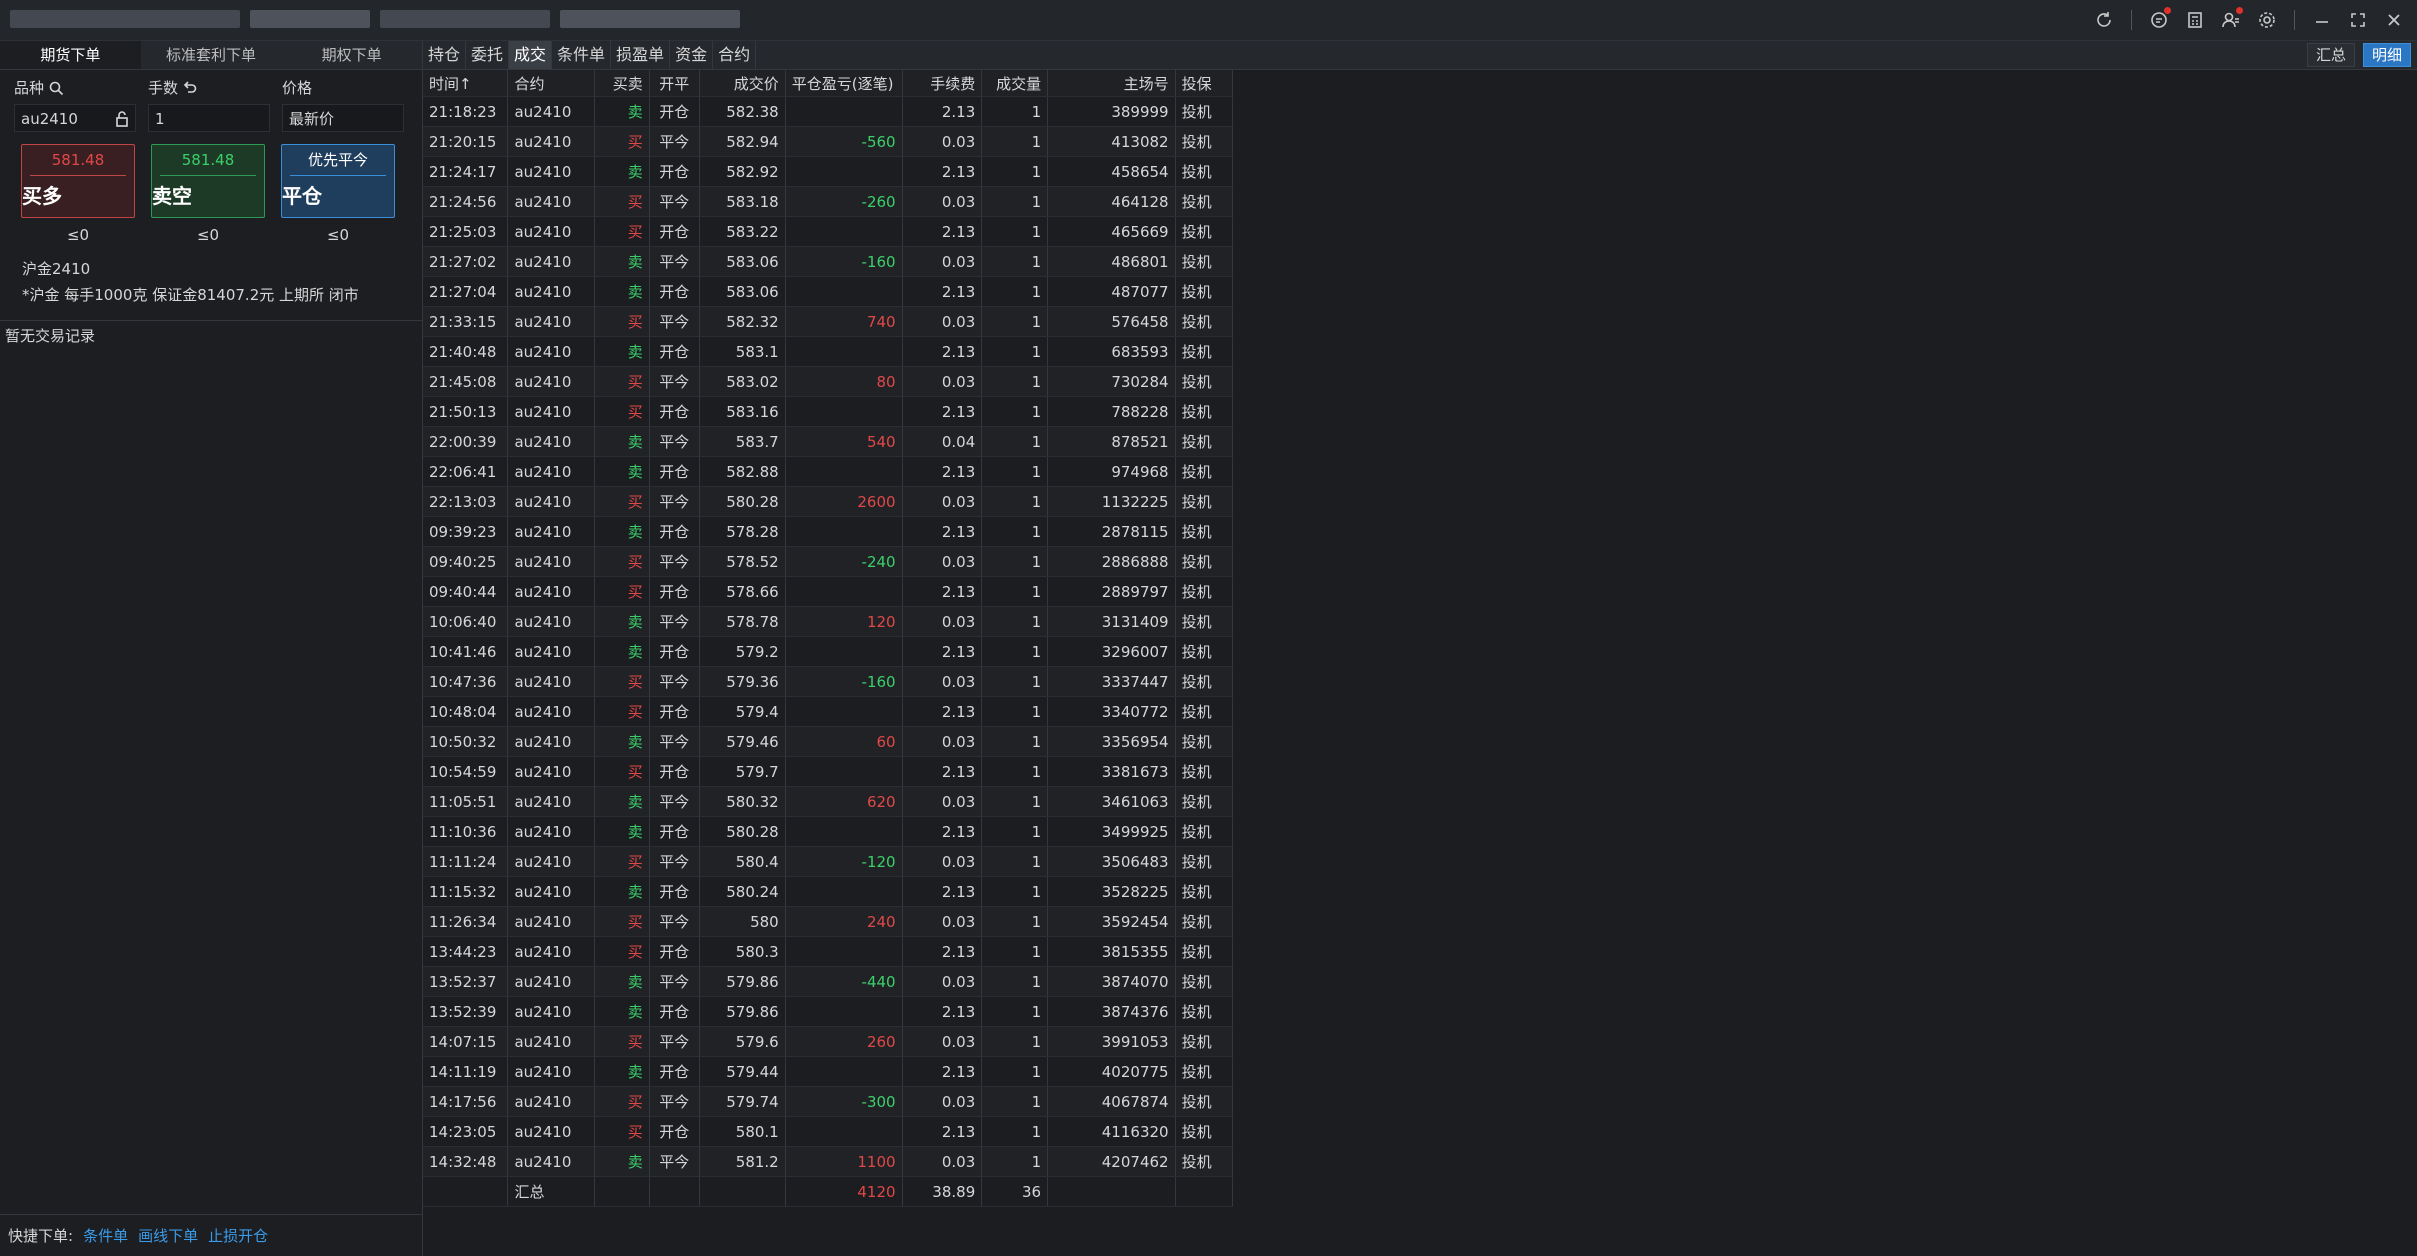 The height and width of the screenshot is (1256, 2417). I want to click on col-pnl: 平仓盈亏(逐笔), so click(844, 83).